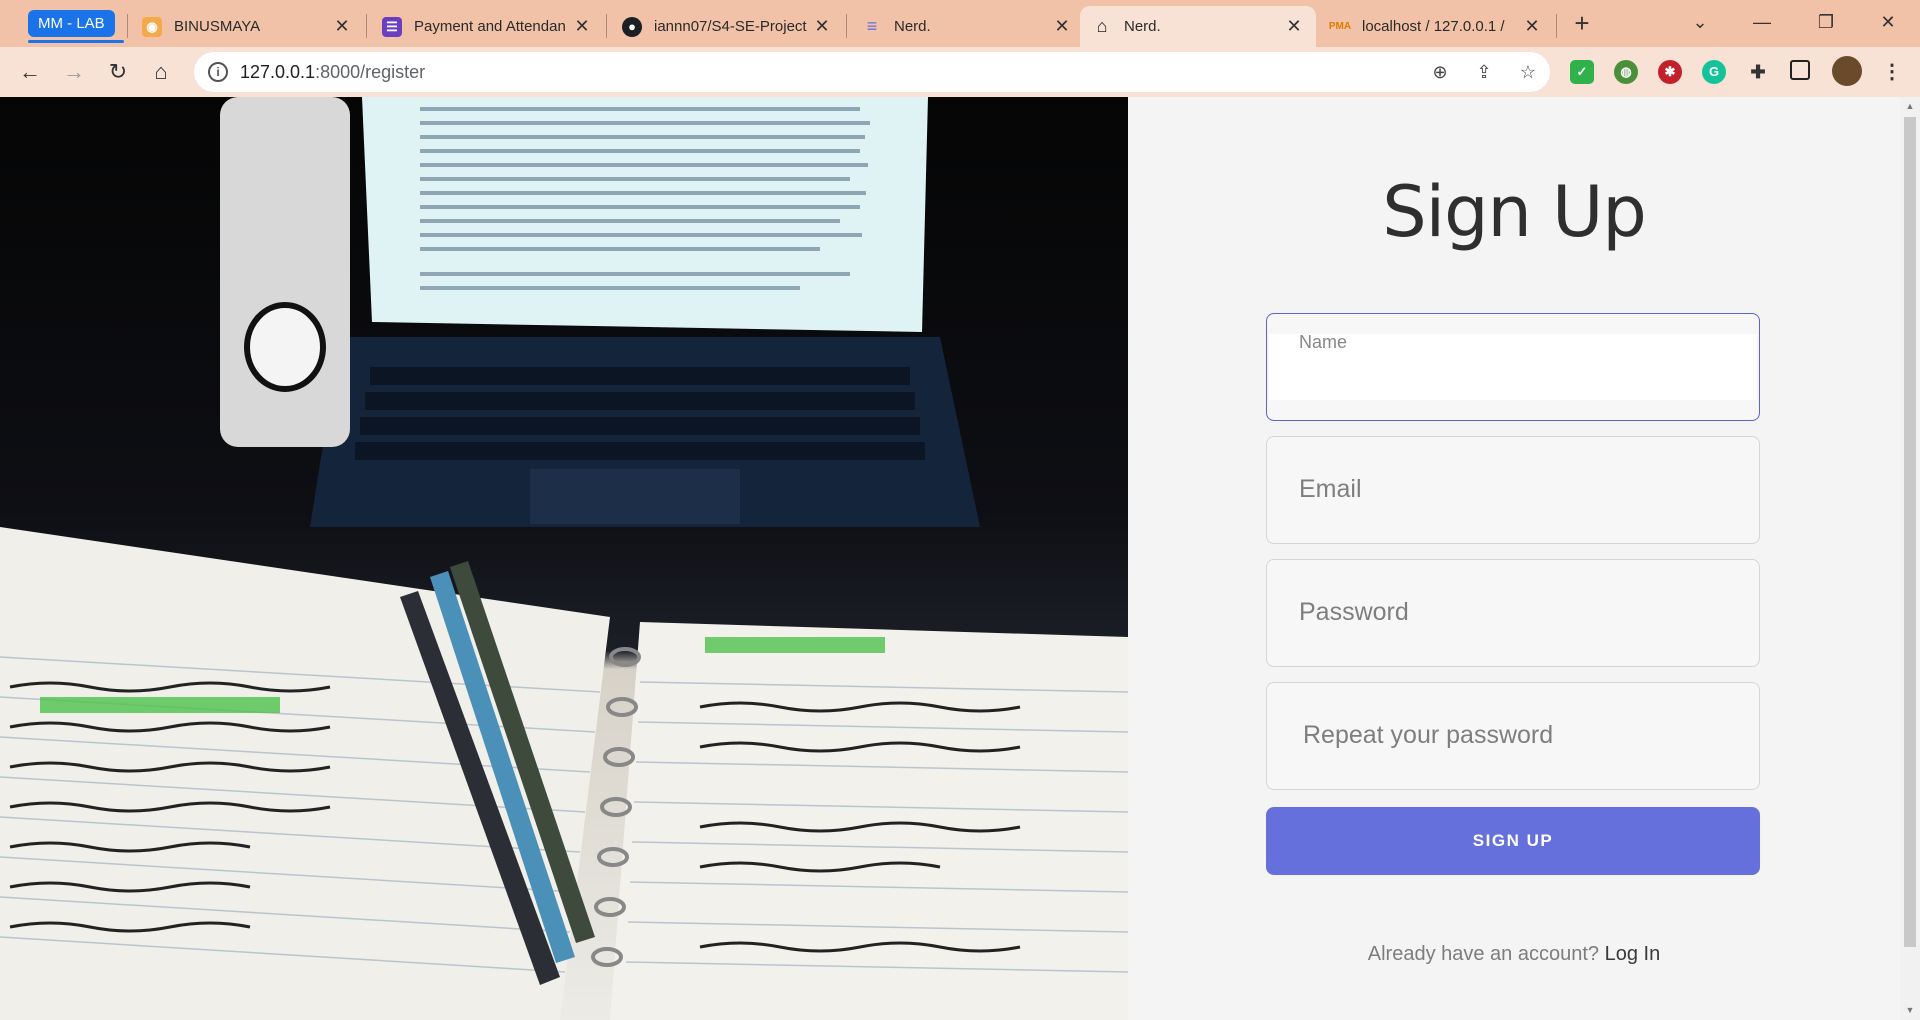 The height and width of the screenshot is (1020, 1920). I want to click on tab-search-icon: ⌄, so click(1700, 22).